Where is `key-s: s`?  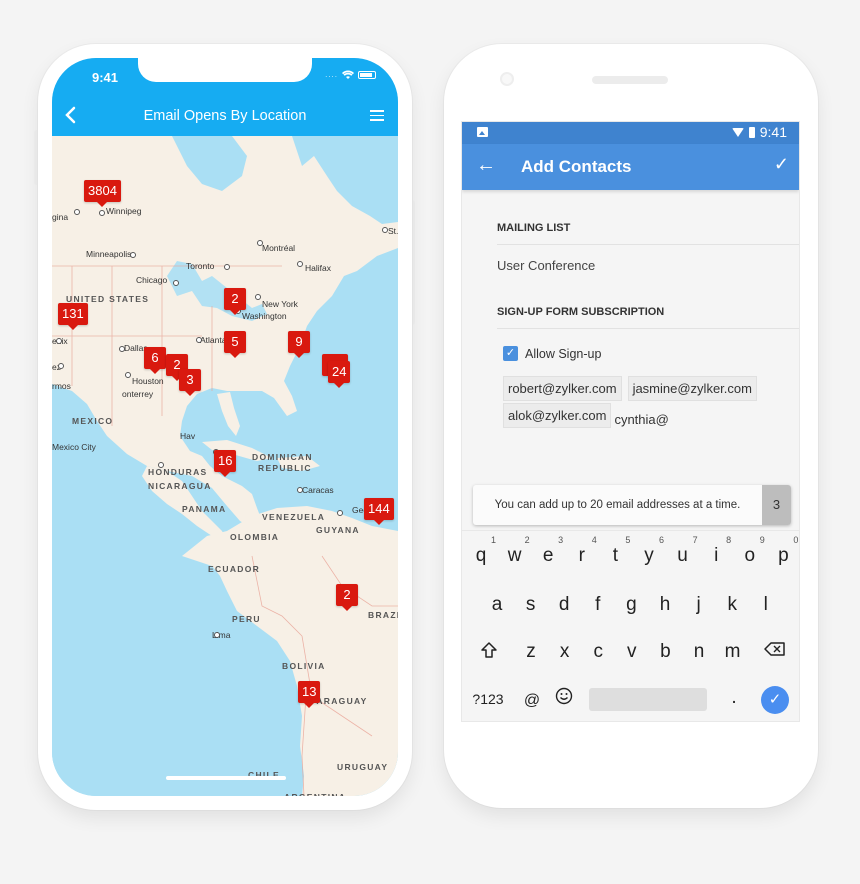 key-s: s is located at coordinates (531, 605).